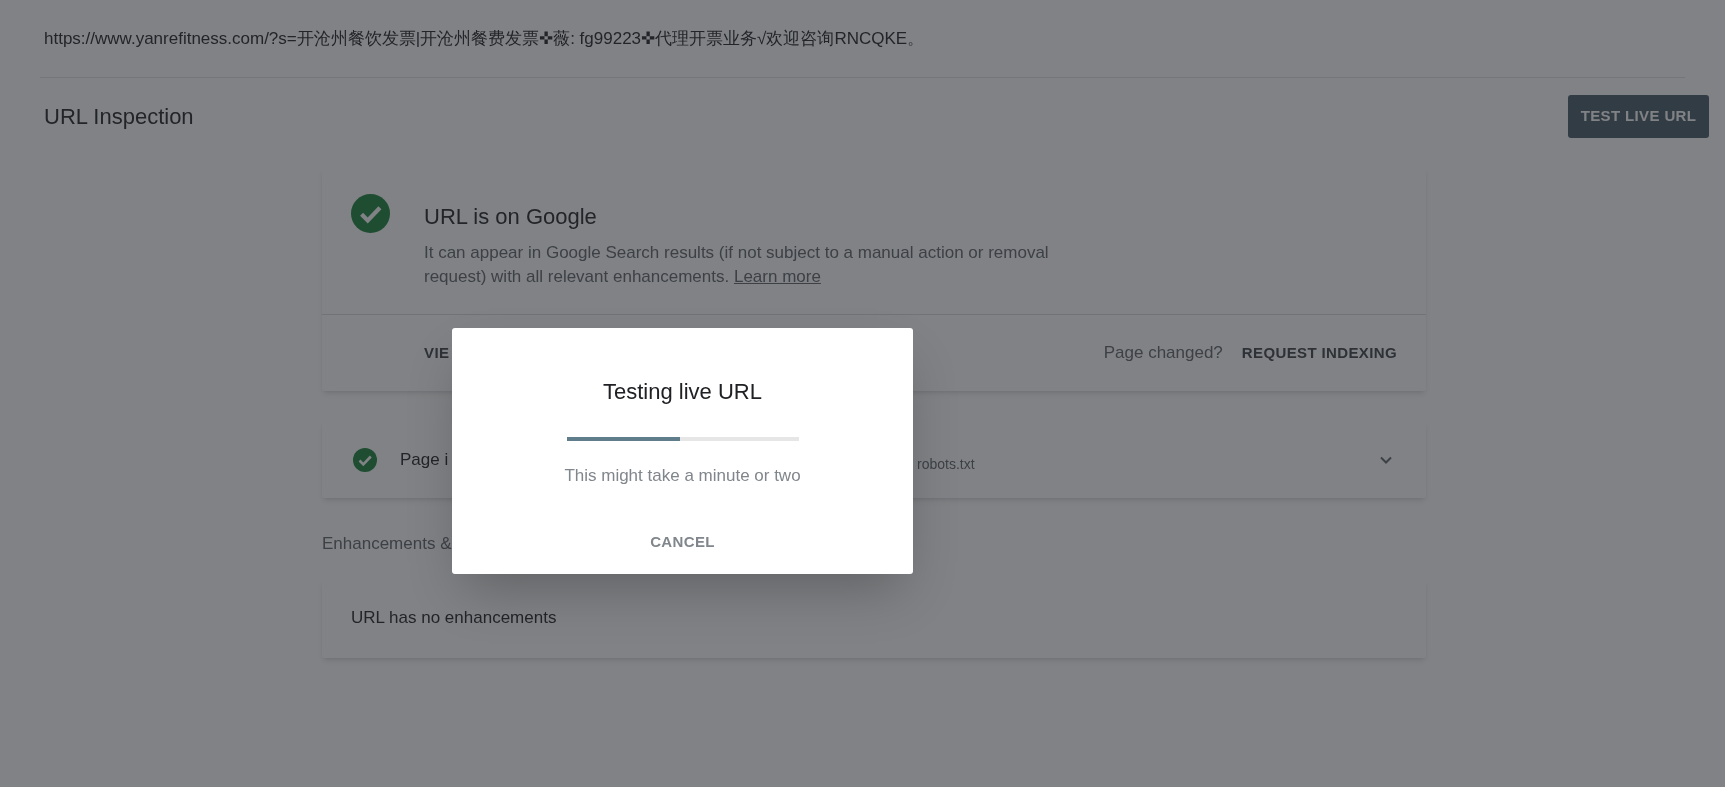 Image resolution: width=1725 pixels, height=787 pixels. Describe the element at coordinates (437, 353) in the screenshot. I see `view-button: VIE` at that location.